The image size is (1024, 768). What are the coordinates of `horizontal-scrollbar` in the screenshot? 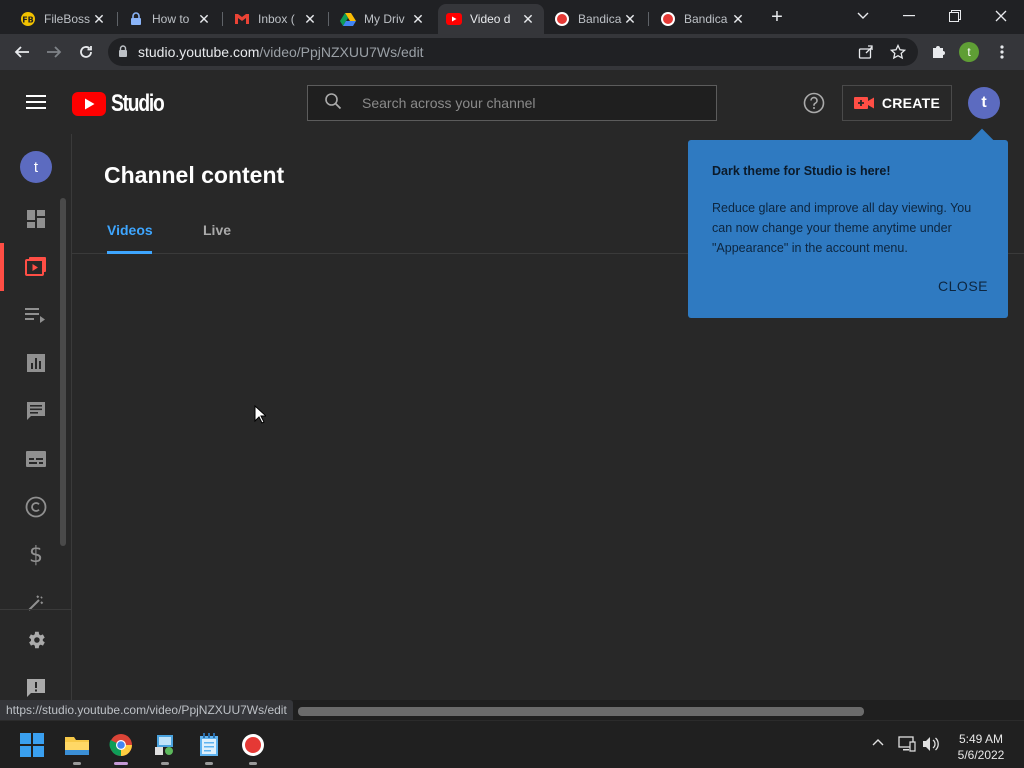 It's located at (581, 711).